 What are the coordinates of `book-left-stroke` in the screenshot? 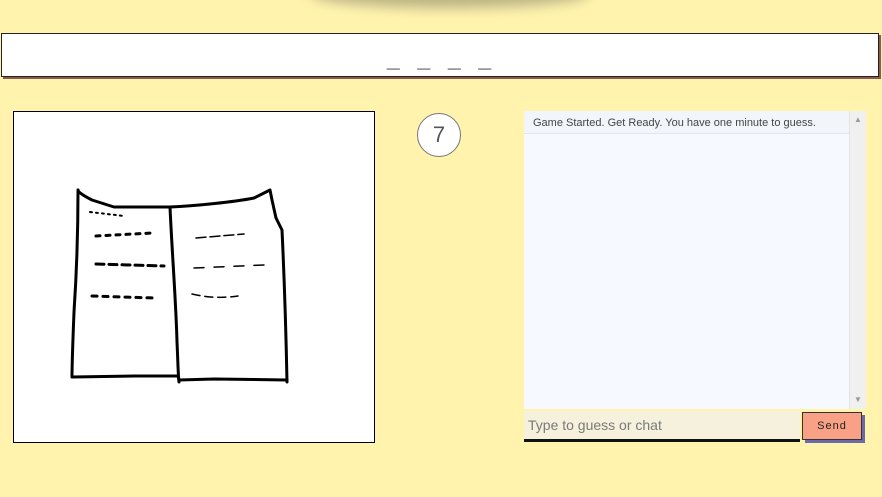 It's located at (75, 283).